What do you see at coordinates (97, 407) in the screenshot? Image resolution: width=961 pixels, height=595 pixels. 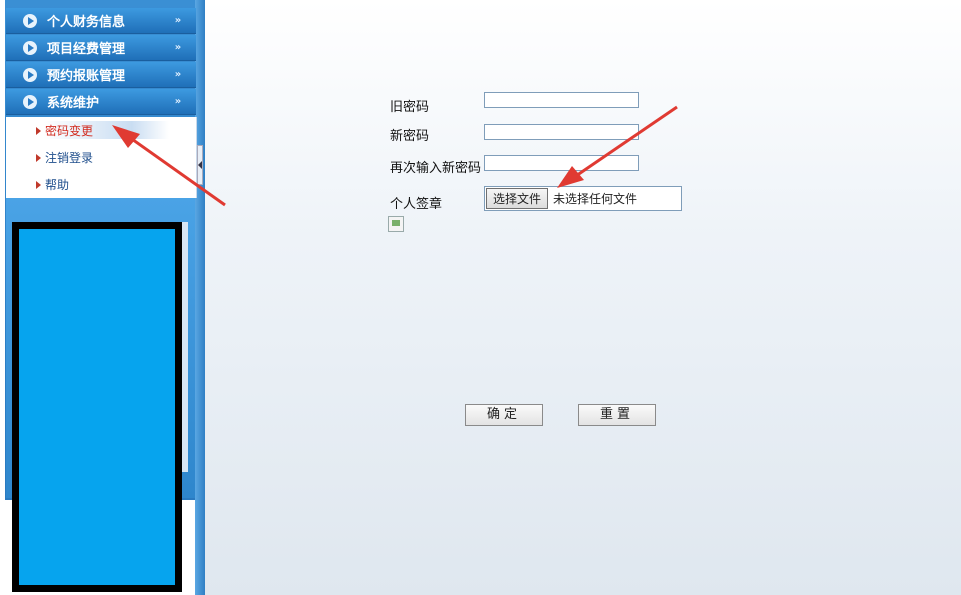 I see `redaction-box` at bounding box center [97, 407].